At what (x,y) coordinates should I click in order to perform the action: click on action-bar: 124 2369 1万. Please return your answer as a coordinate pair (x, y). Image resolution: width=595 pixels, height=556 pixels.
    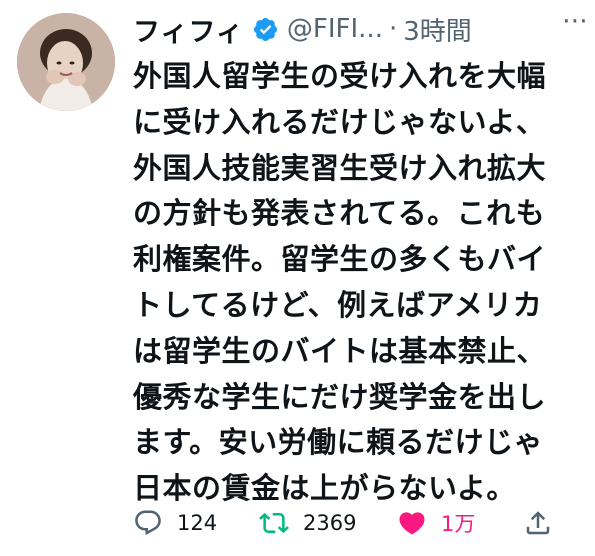
    Looking at the image, I should click on (358, 523).